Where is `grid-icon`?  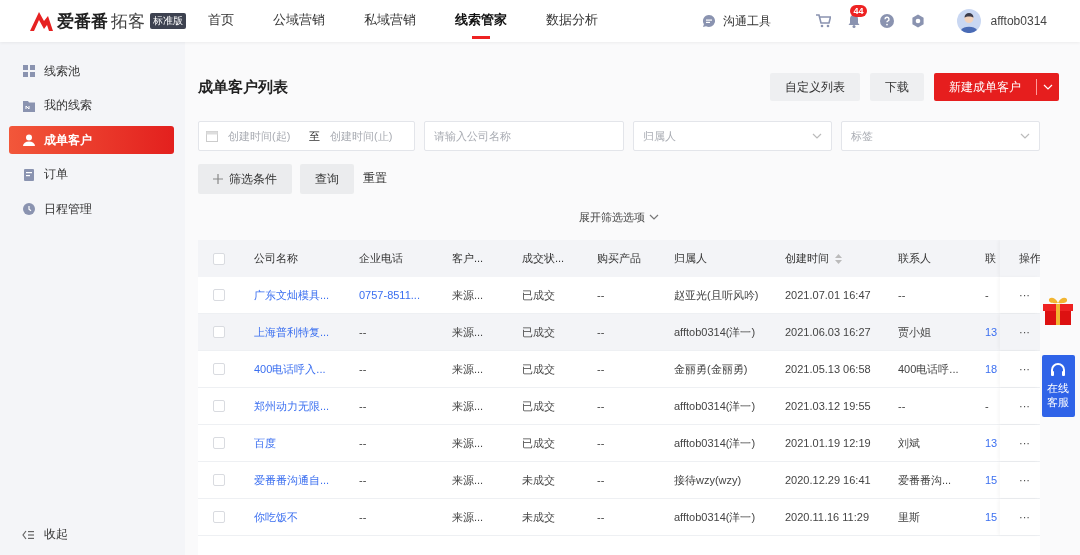
grid-icon is located at coordinates (29, 71).